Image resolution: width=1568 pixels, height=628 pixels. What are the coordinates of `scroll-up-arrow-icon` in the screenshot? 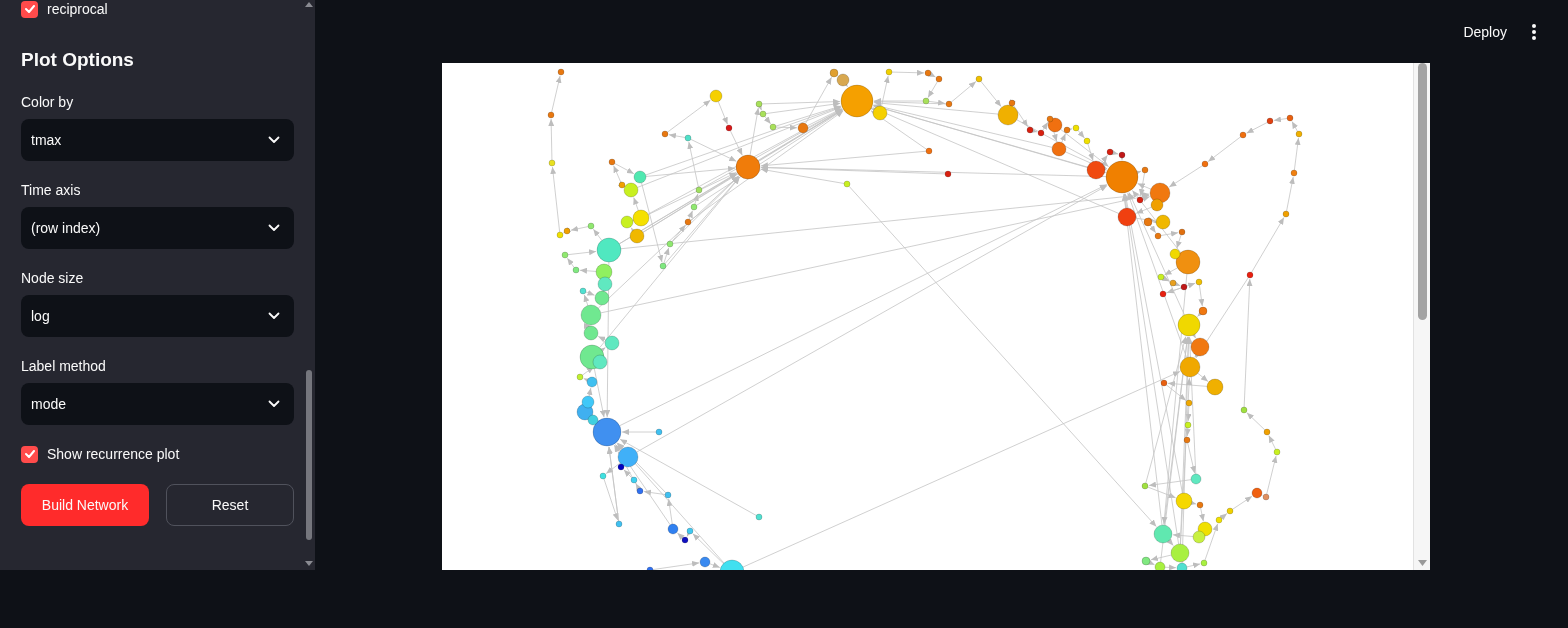 It's located at (309, 4).